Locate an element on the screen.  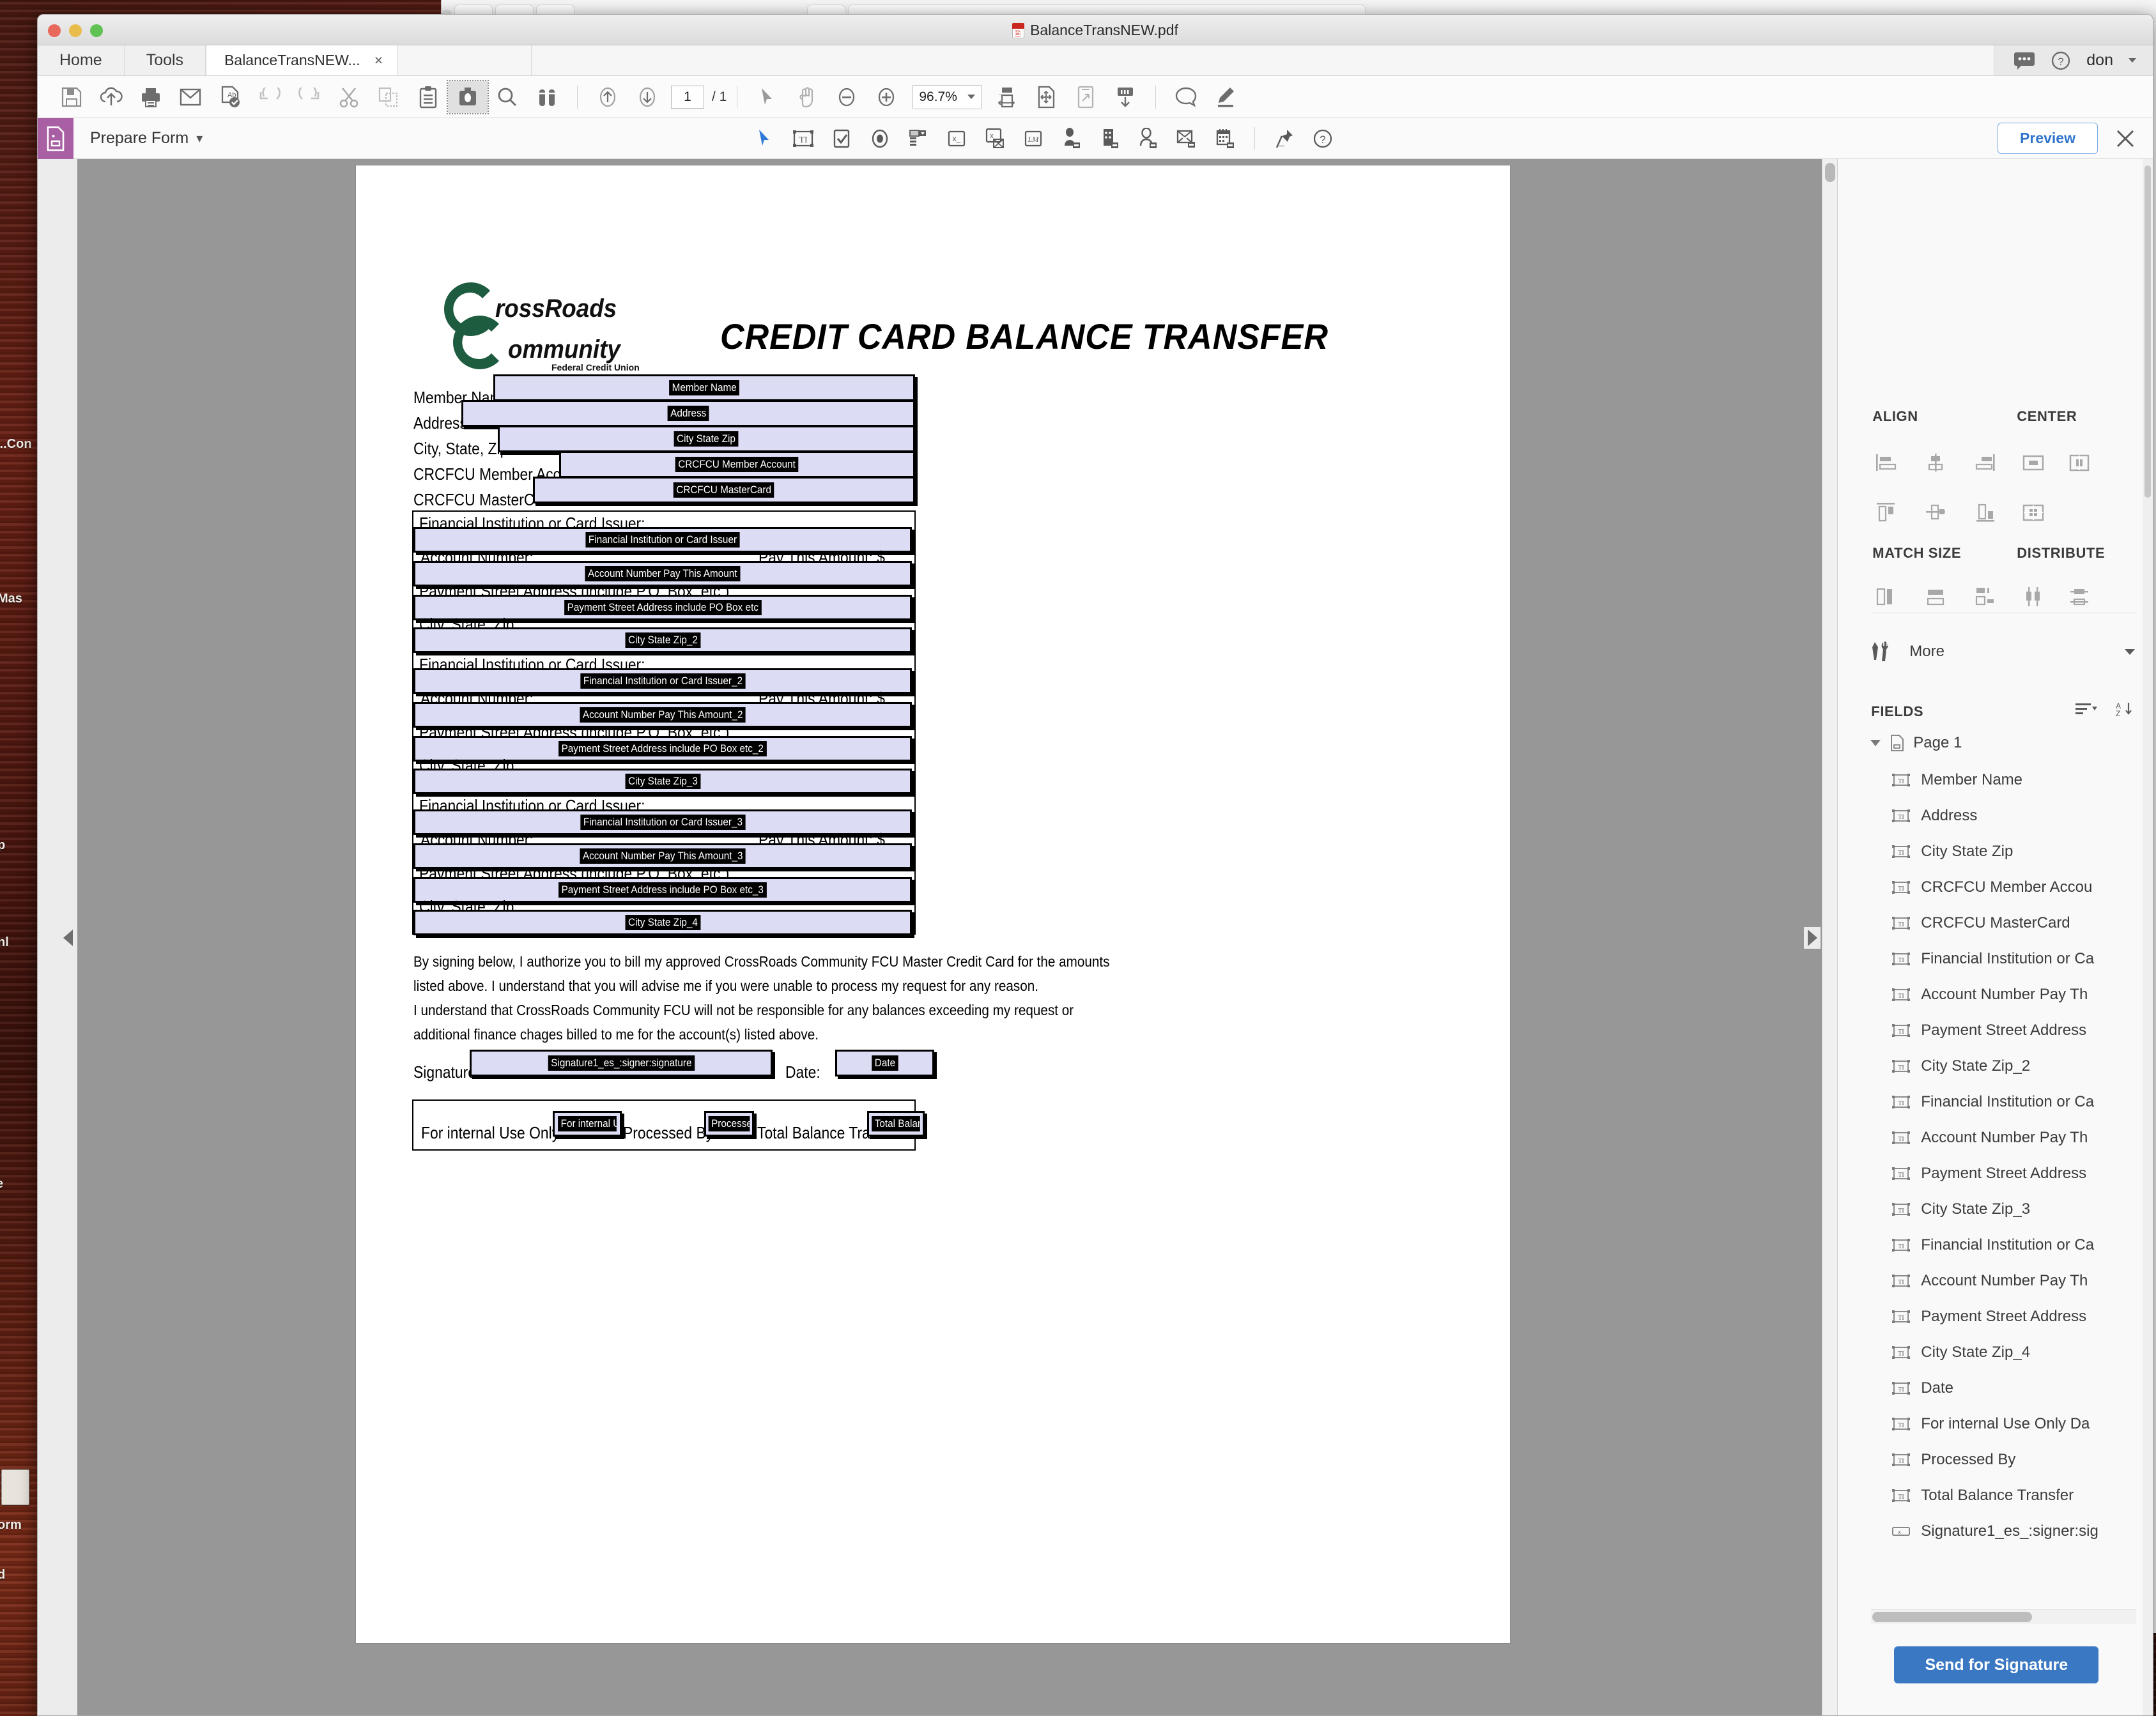
right-panel-scrollbar is located at coordinates (2148, 937).